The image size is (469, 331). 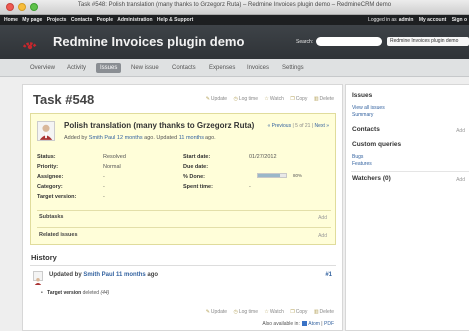 What do you see at coordinates (406, 20) in the screenshot?
I see `logged-in-user: admin` at bounding box center [406, 20].